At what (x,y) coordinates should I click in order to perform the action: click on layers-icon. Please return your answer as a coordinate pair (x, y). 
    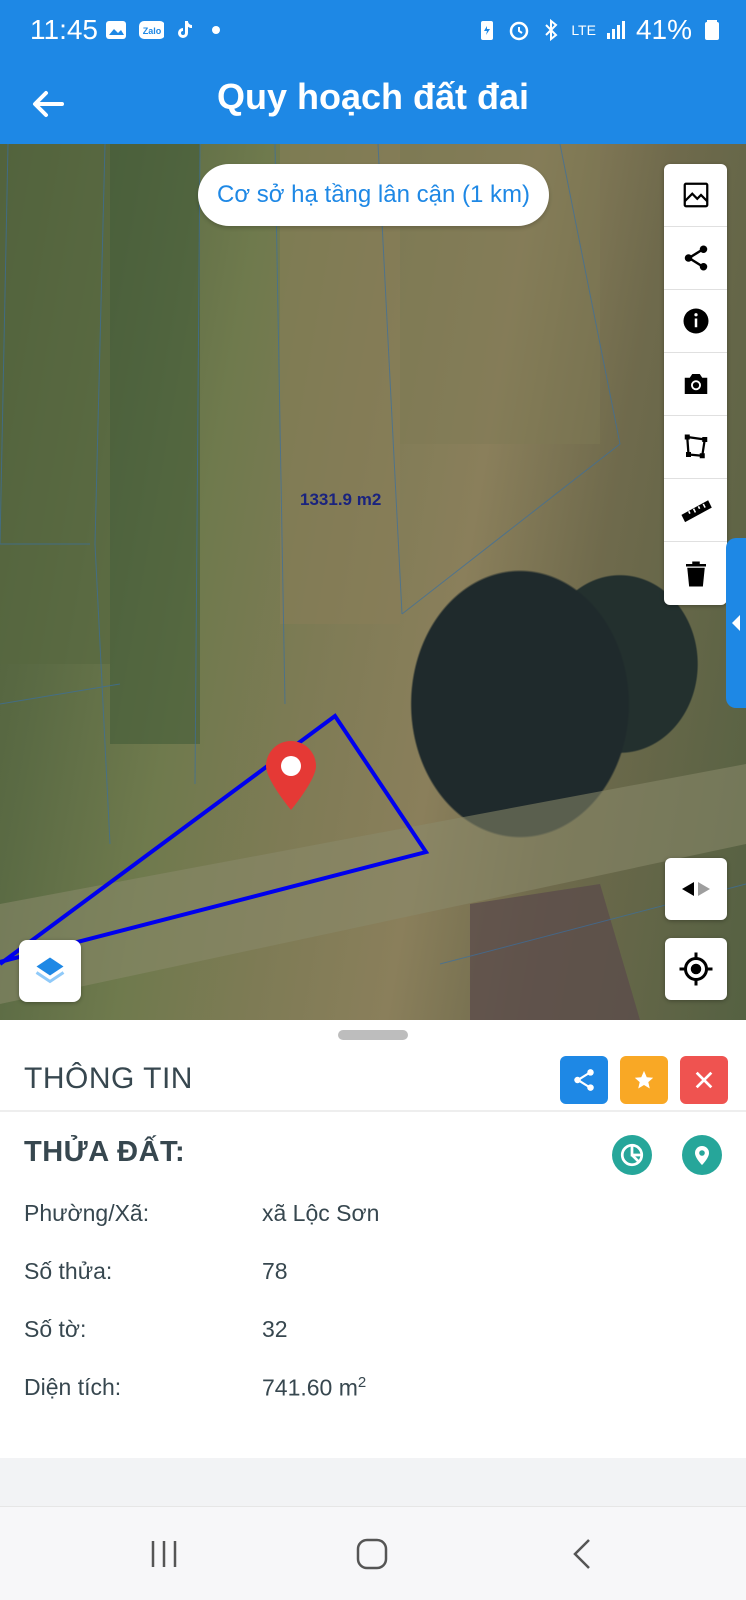
    Looking at the image, I should click on (50, 970).